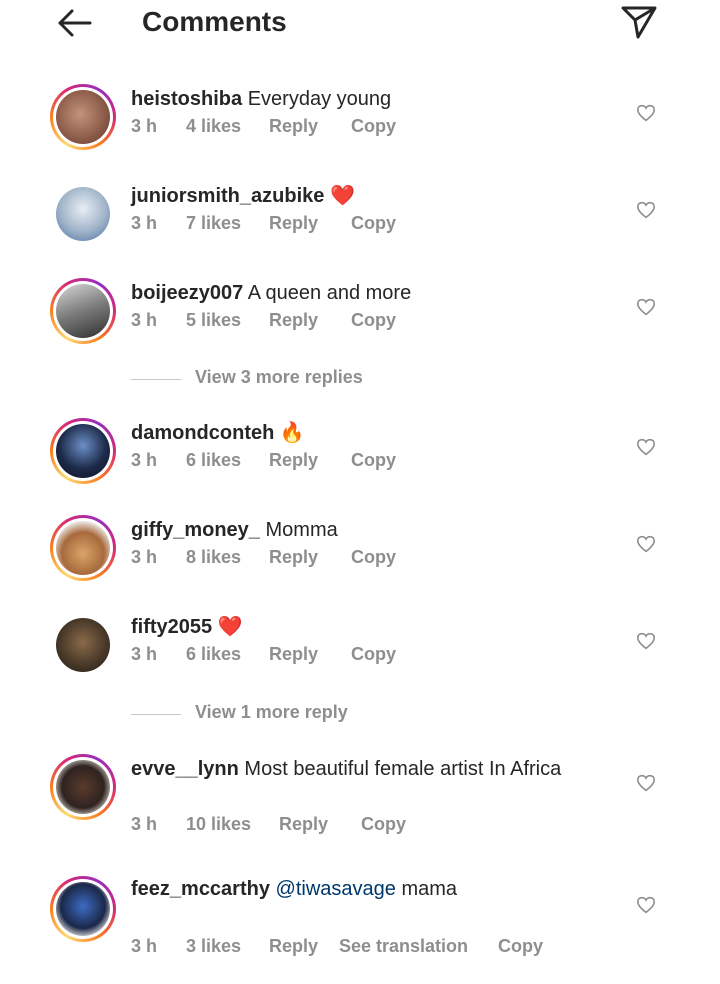 The width and height of the screenshot is (720, 984). What do you see at coordinates (213, 320) in the screenshot?
I see `comment-likes: 5 likes` at bounding box center [213, 320].